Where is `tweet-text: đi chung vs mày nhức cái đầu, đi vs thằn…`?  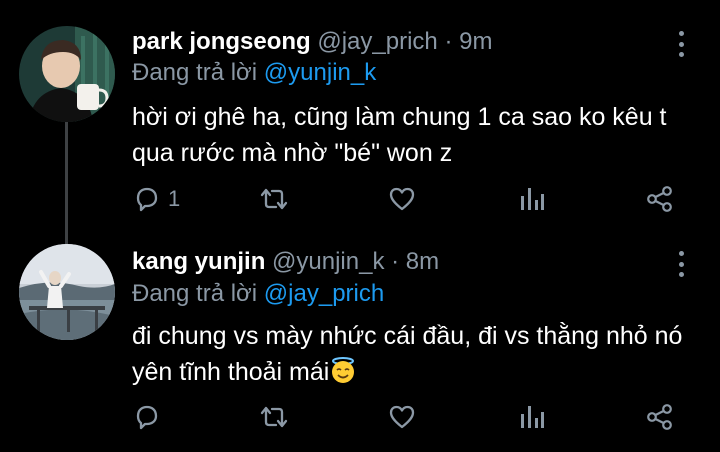
tweet-text: đi chung vs mày nhức cái đầu, đi vs thằn… is located at coordinates (407, 354).